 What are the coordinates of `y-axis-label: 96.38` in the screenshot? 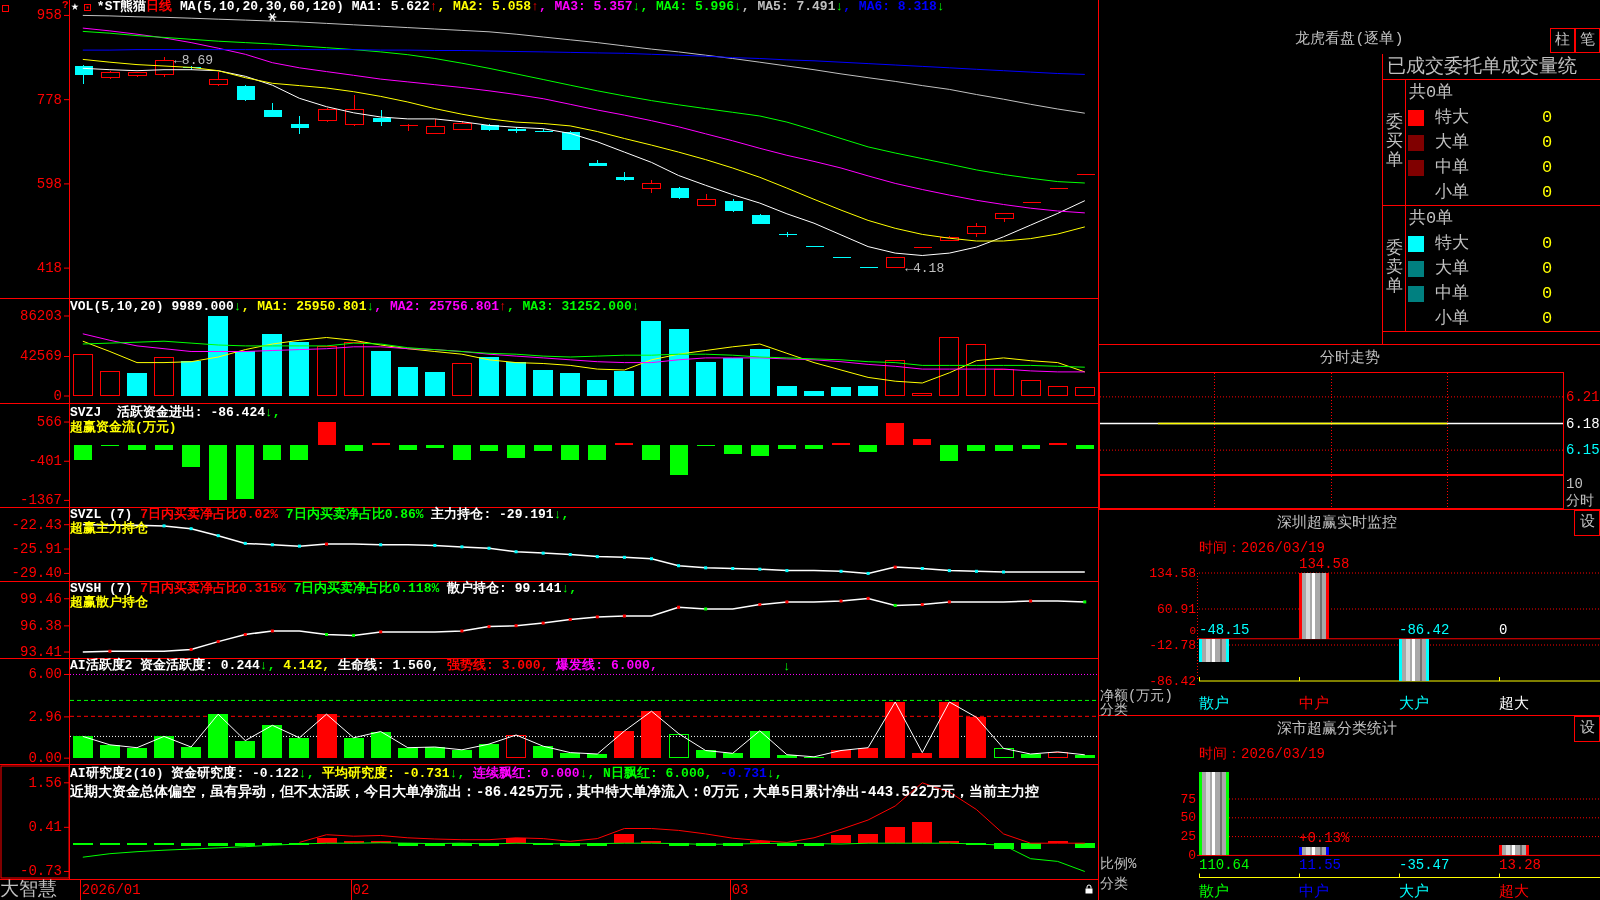 It's located at (41, 625).